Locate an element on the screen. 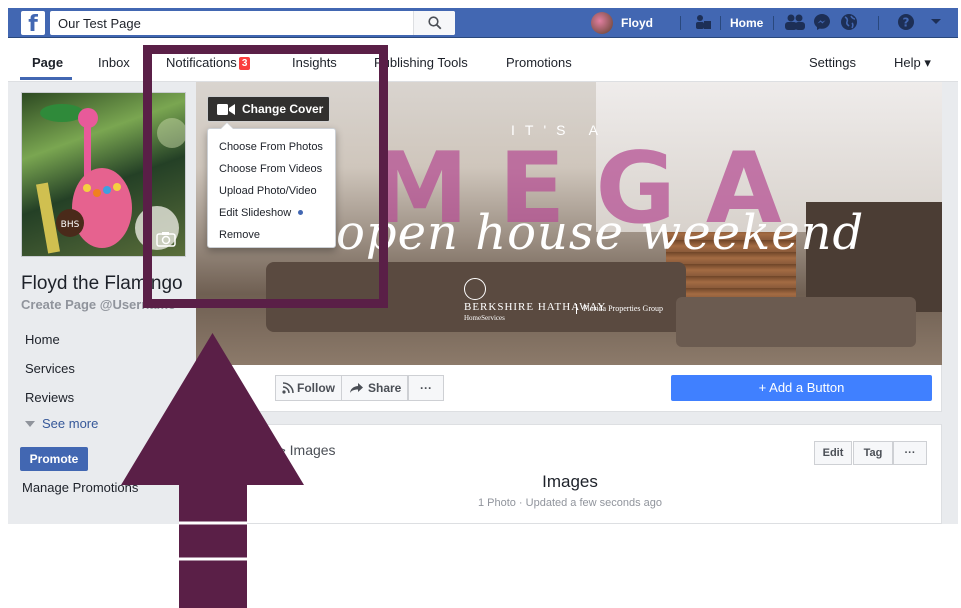 This screenshot has height=608, width=961. search-icon is located at coordinates (435, 23).